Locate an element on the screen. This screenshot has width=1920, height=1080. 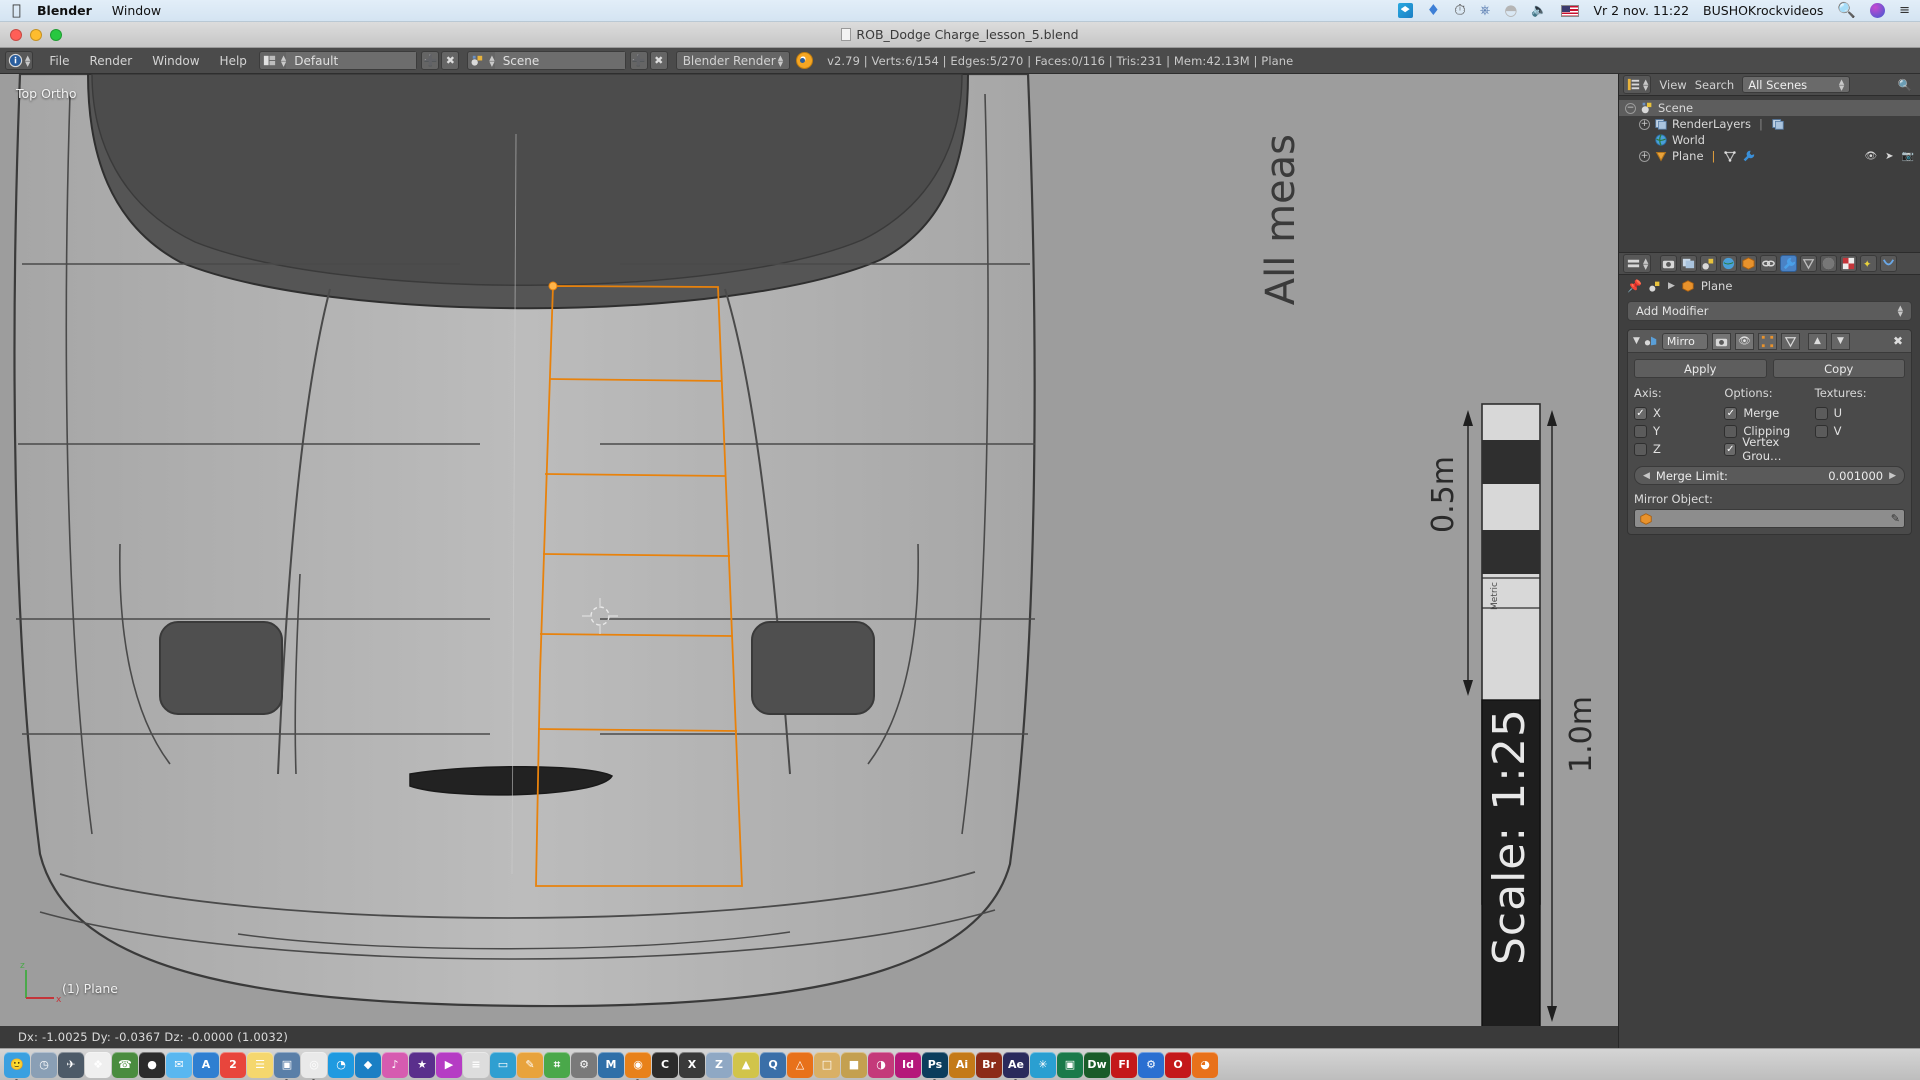
option-merge-checkbox: ✓ is located at coordinates (1731, 413).